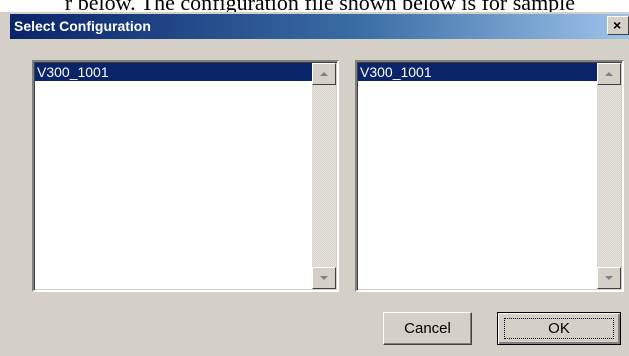 The image size is (629, 356). Describe the element at coordinates (324, 176) in the screenshot. I see `left-list-scrollbar` at that location.